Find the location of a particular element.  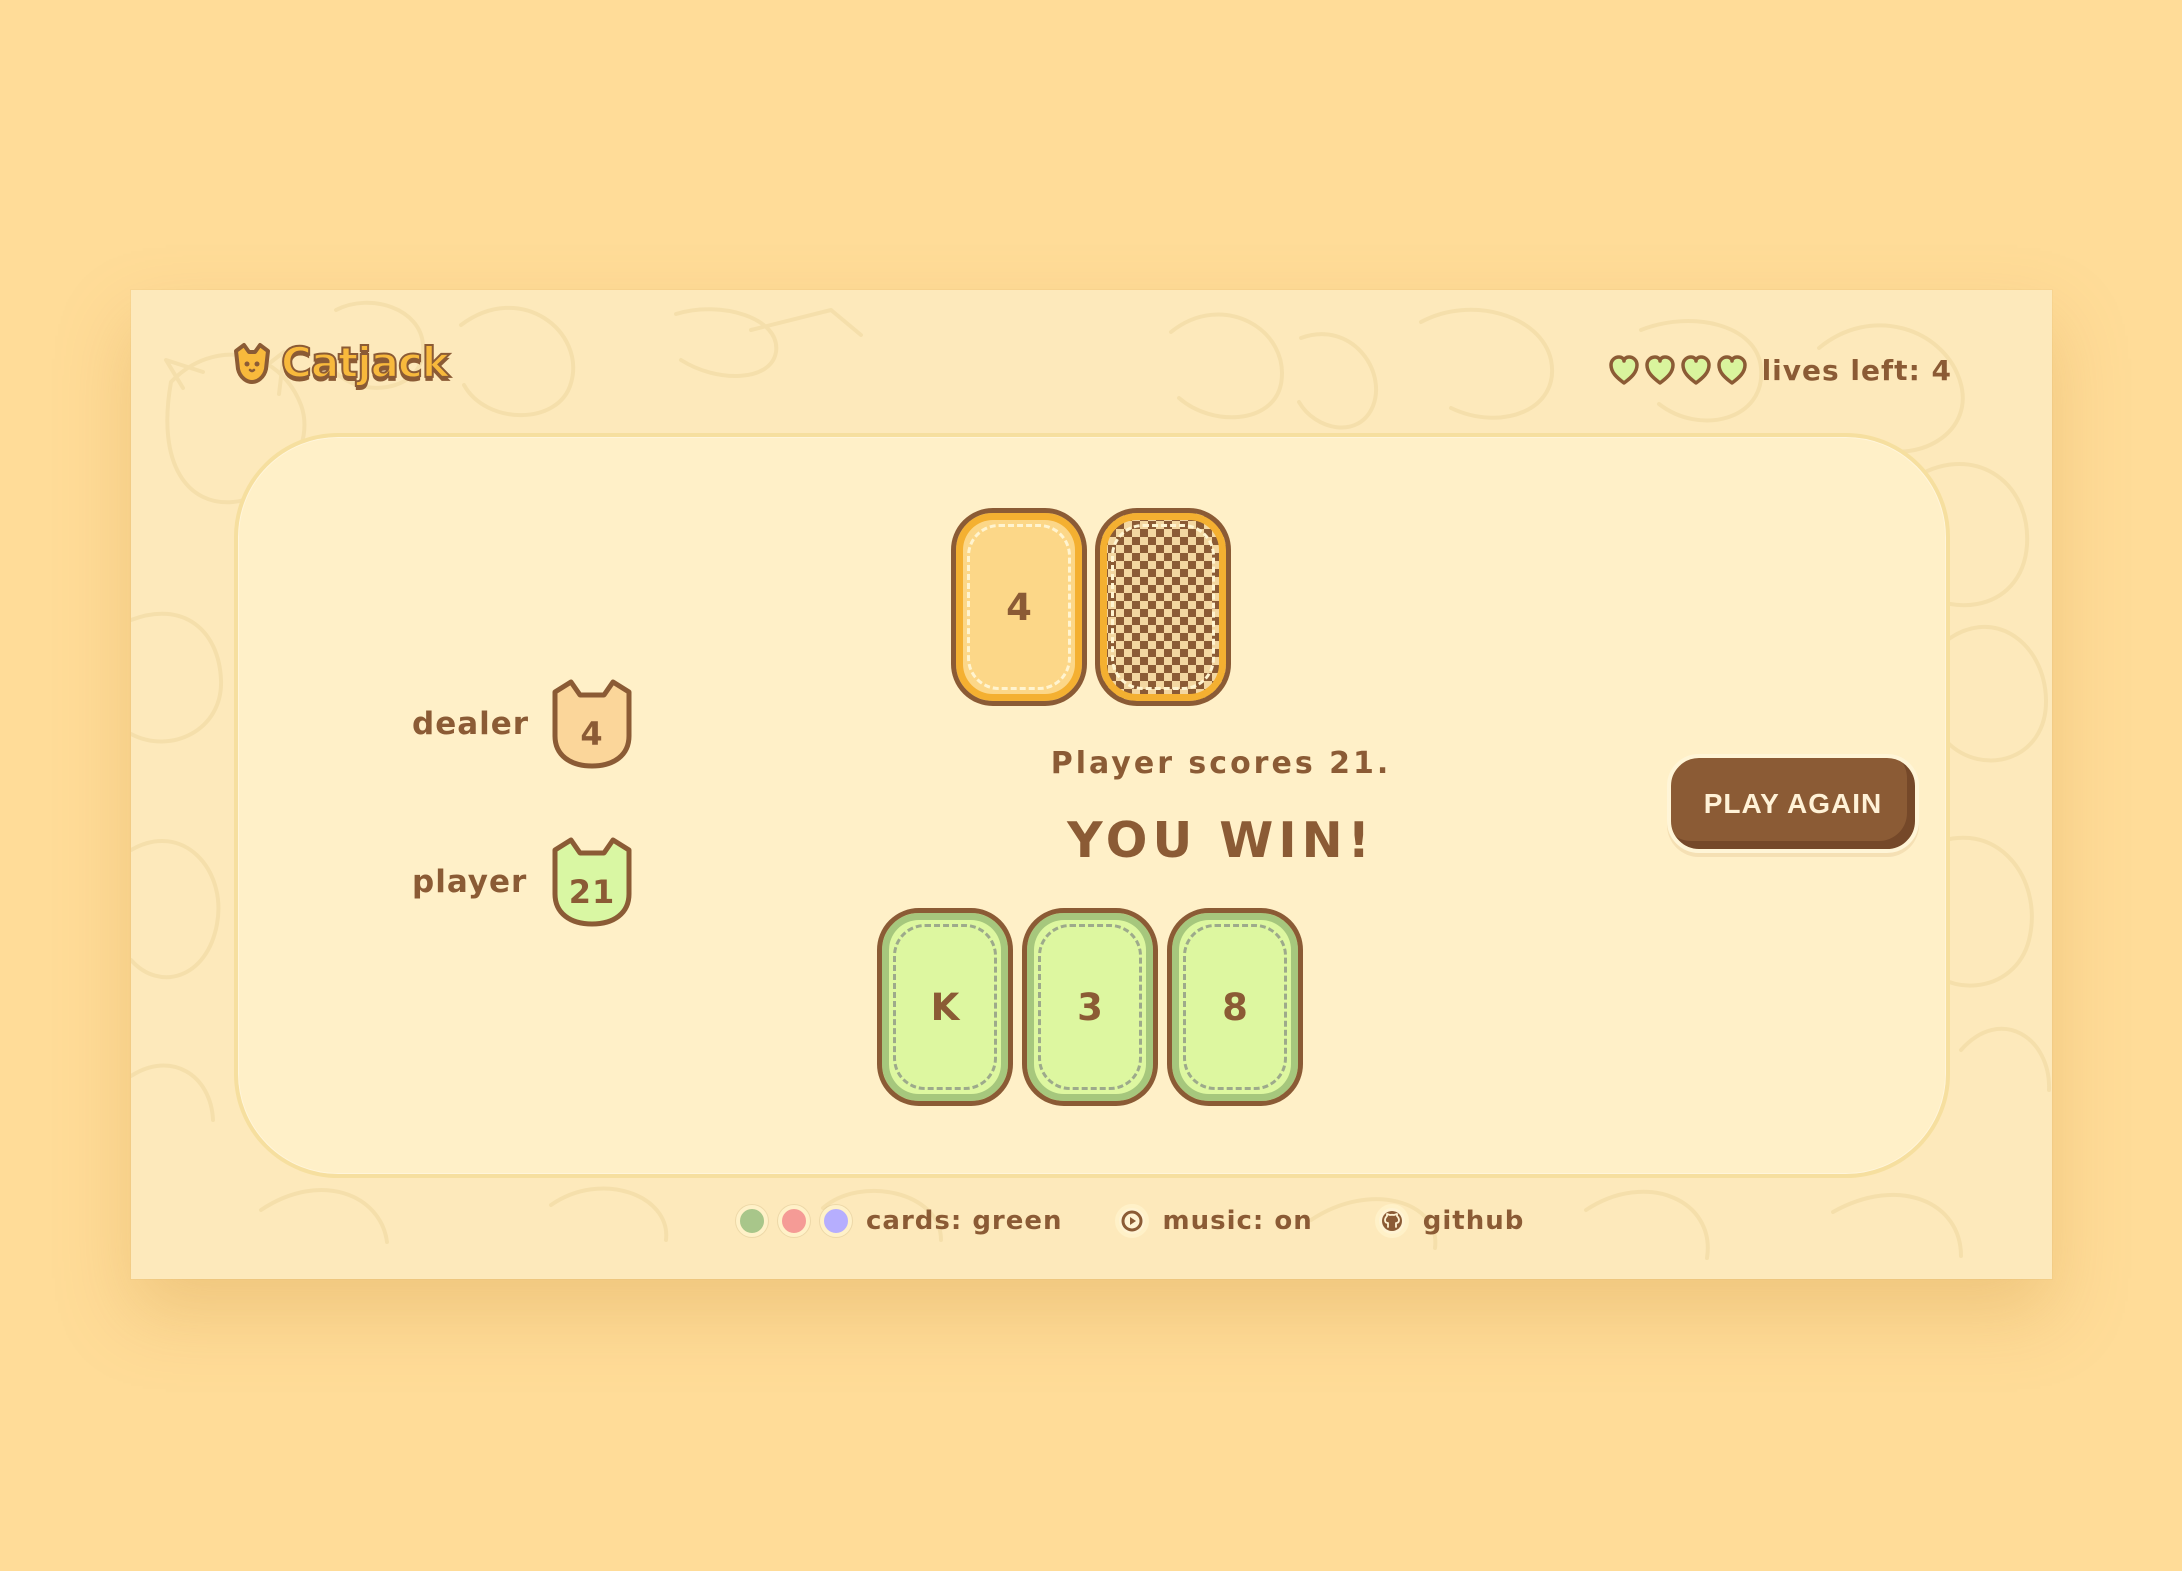

dealer-score-value: 4 is located at coordinates (592, 734).